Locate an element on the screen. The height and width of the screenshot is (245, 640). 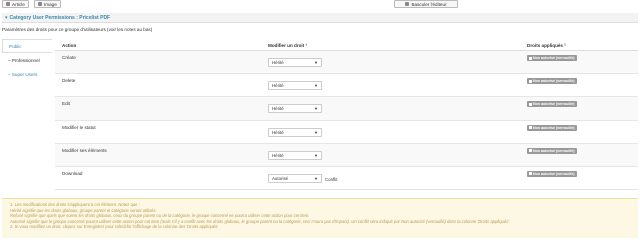
editor-toolbar: Article Image Basculer l'éditeur is located at coordinates (320, 5).